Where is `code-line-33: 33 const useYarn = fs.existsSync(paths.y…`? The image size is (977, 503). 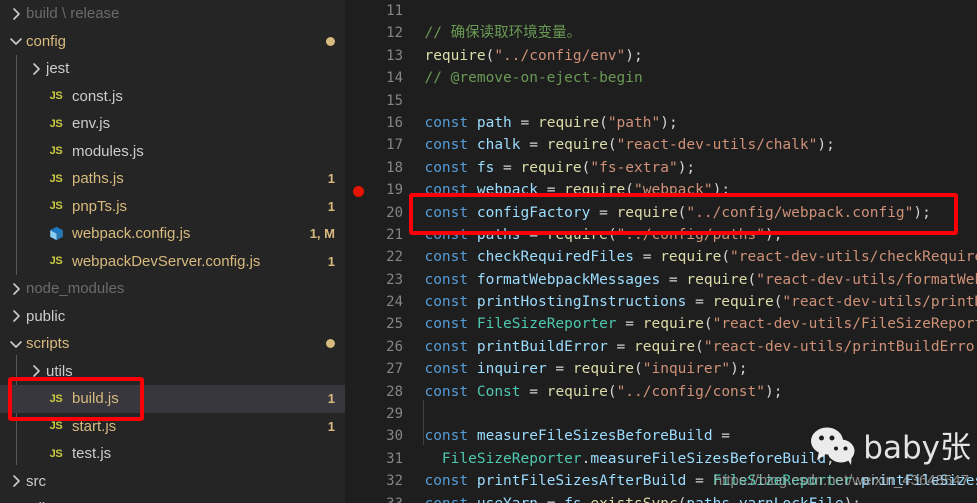
code-line-33: 33 const useYarn = fs.existsSync(paths.y… is located at coordinates (661, 498).